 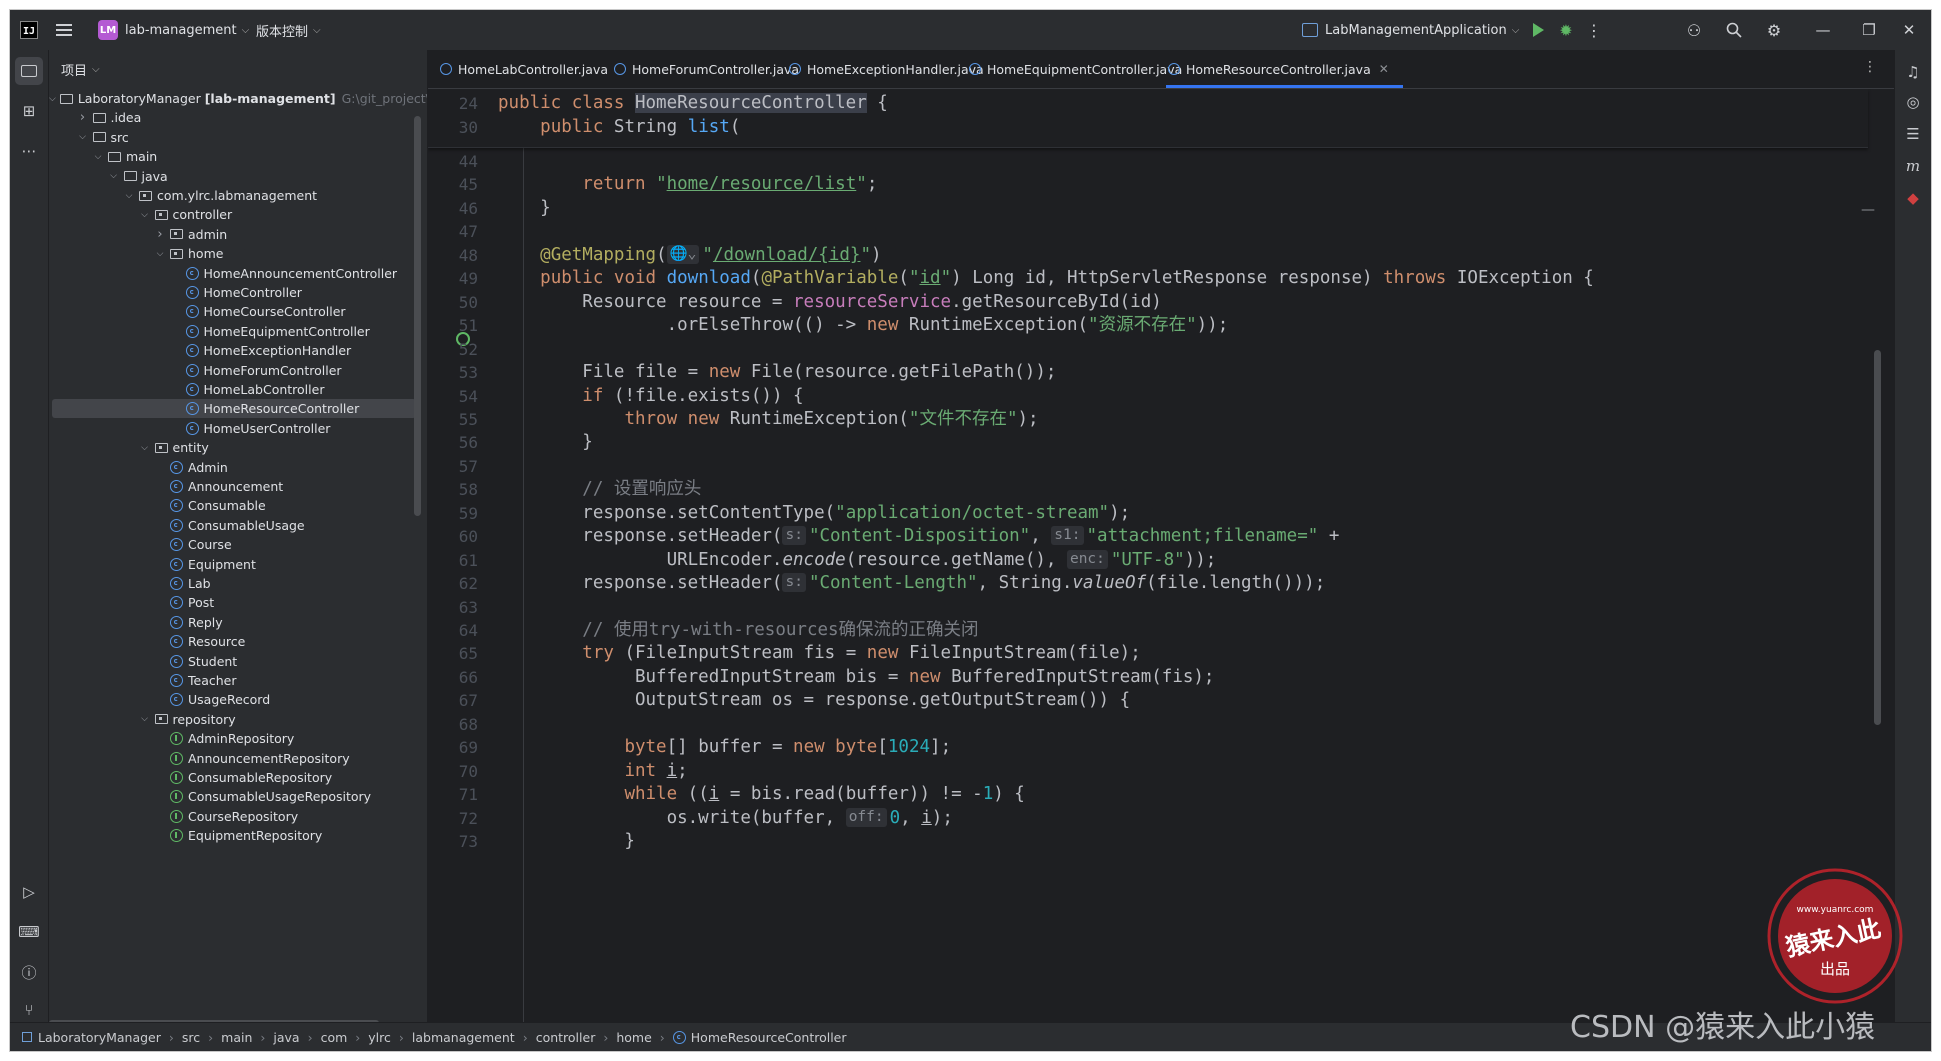 What do you see at coordinates (1538, 30) in the screenshot?
I see `run-button` at bounding box center [1538, 30].